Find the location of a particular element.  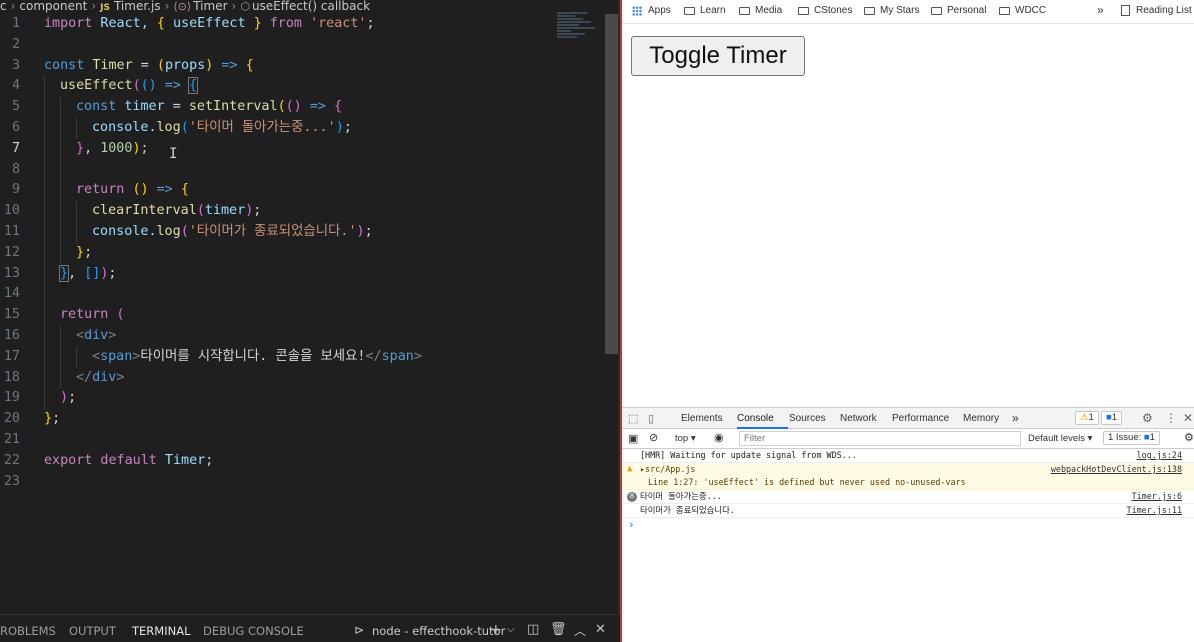

code-line: 10 clearInterval(timer); is located at coordinates (302, 211).